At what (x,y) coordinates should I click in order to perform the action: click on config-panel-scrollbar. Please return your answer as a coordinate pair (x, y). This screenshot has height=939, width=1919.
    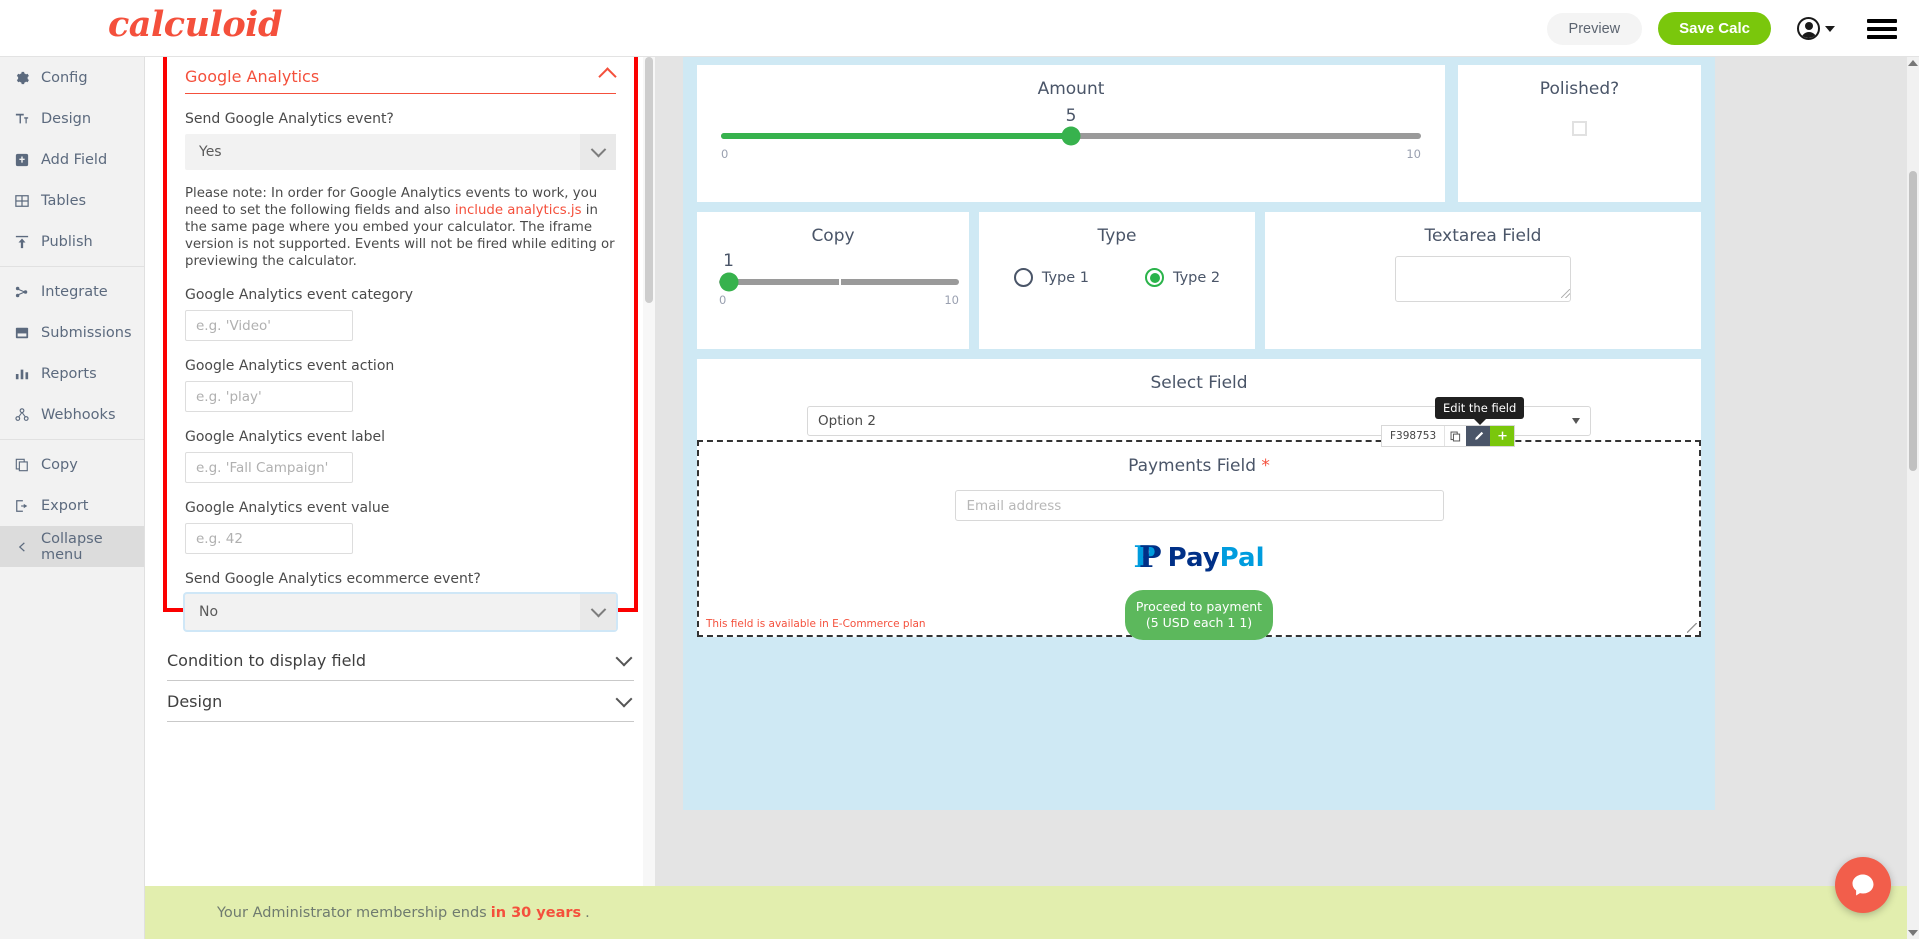
    Looking at the image, I should click on (649, 471).